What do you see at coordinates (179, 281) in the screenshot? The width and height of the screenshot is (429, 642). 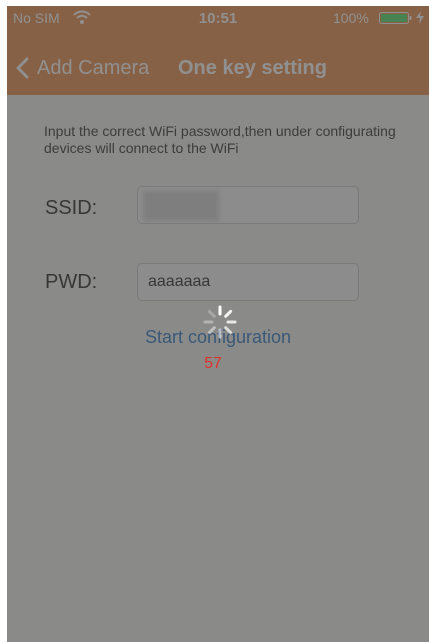 I see `password-value: aaaaaaa` at bounding box center [179, 281].